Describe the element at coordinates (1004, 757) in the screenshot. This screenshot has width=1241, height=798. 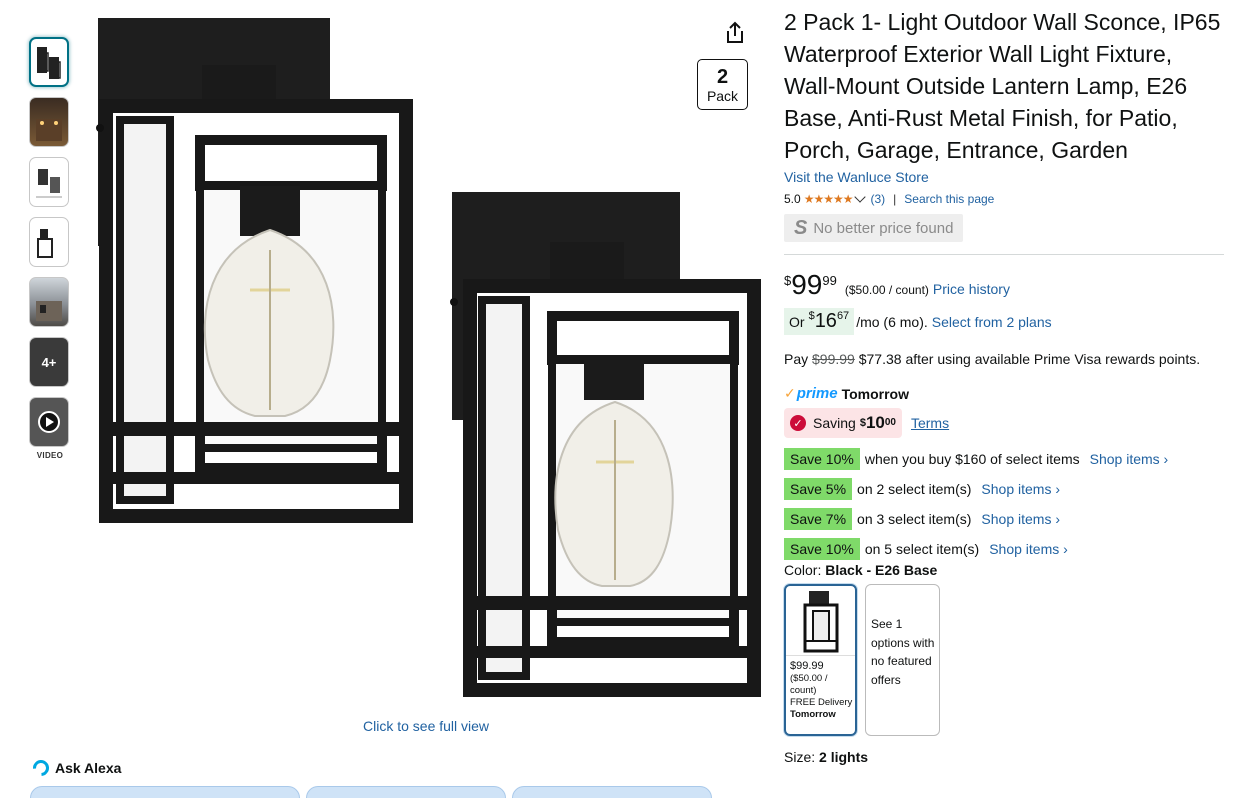
I see `size-selector-label: Size: 2 lights` at that location.